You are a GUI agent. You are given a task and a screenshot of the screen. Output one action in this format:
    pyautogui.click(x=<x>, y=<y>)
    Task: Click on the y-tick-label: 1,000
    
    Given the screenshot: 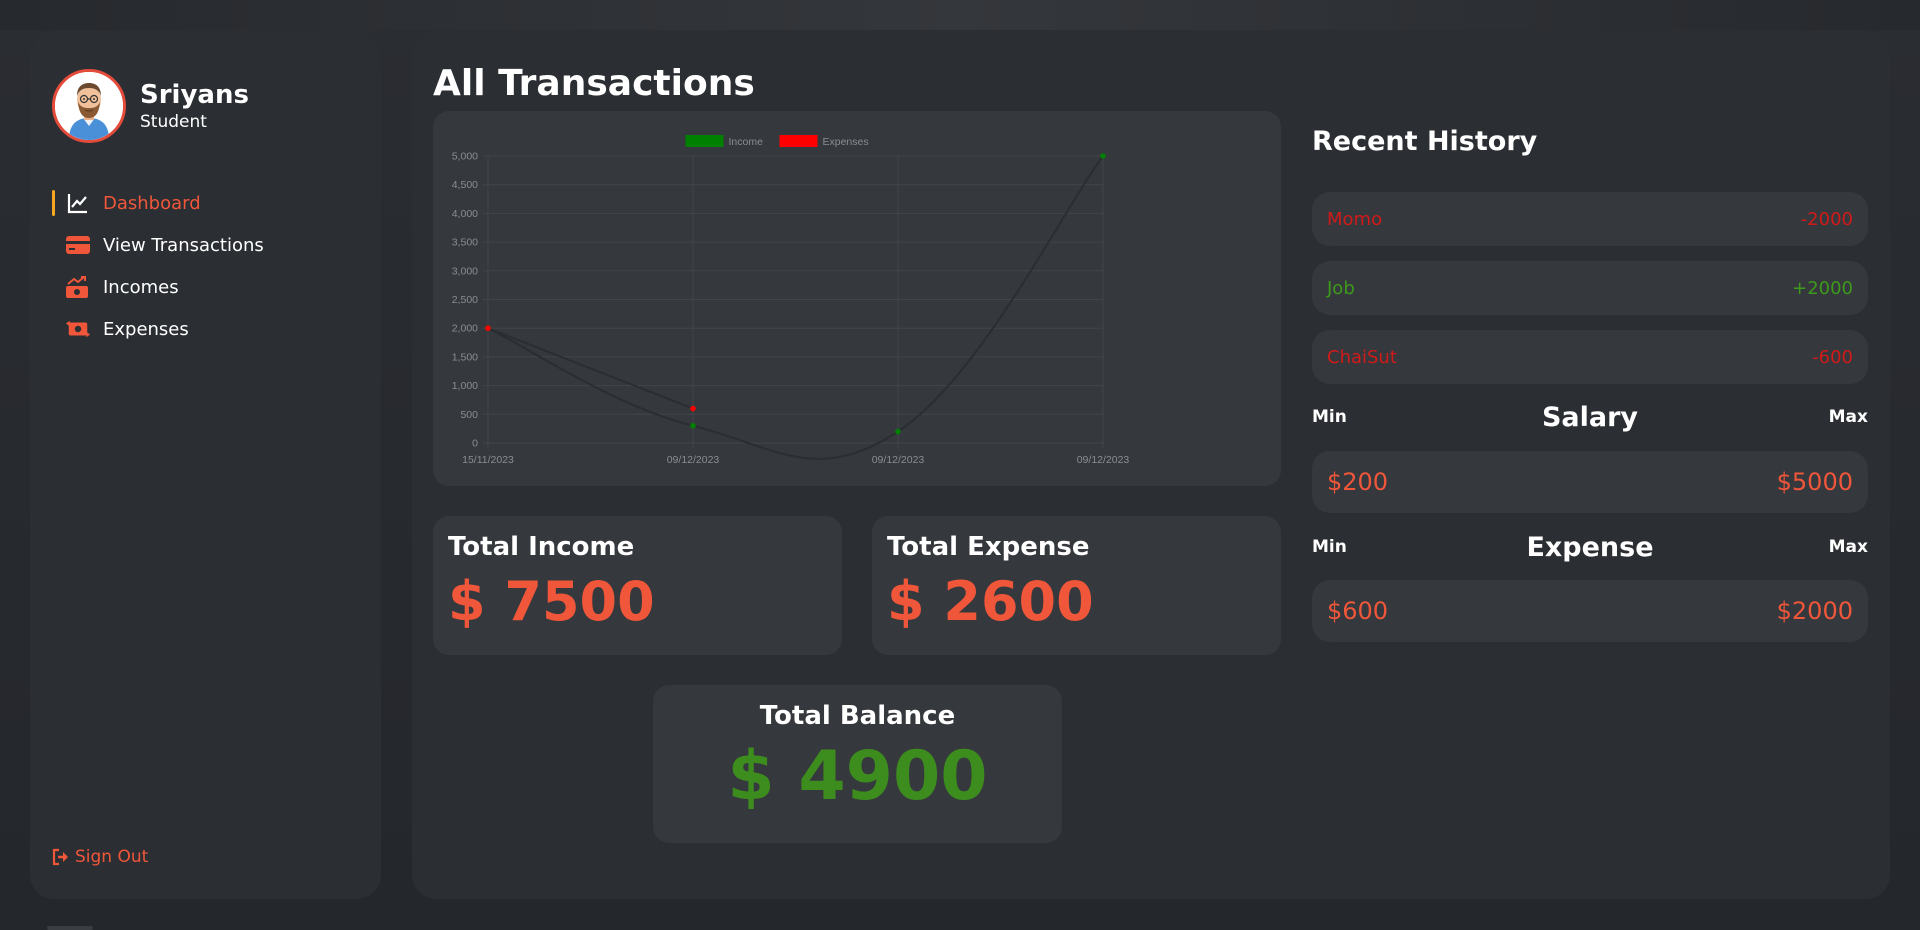 What is the action you would take?
    pyautogui.click(x=465, y=386)
    